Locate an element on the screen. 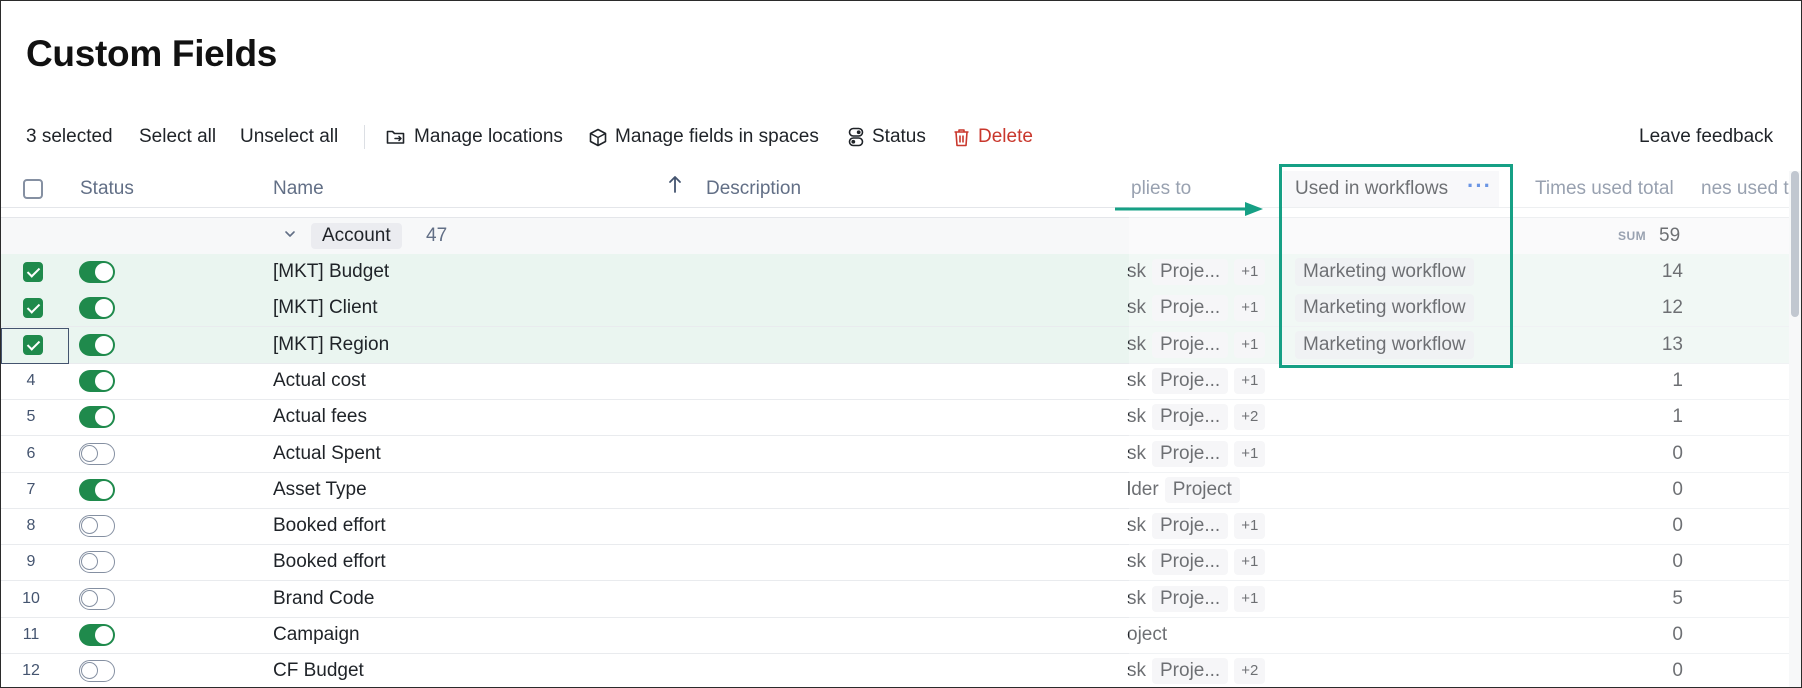 Image resolution: width=1802 pixels, height=688 pixels. group-row-account: Account 47 SUM 59 is located at coordinates (901, 236).